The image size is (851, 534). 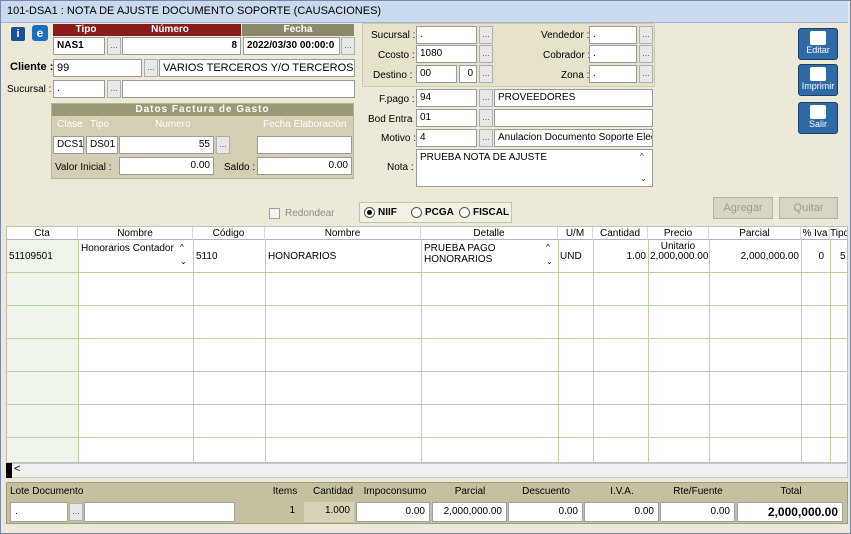 I want to click on col-nombre2: Nombre, so click(x=343, y=233).